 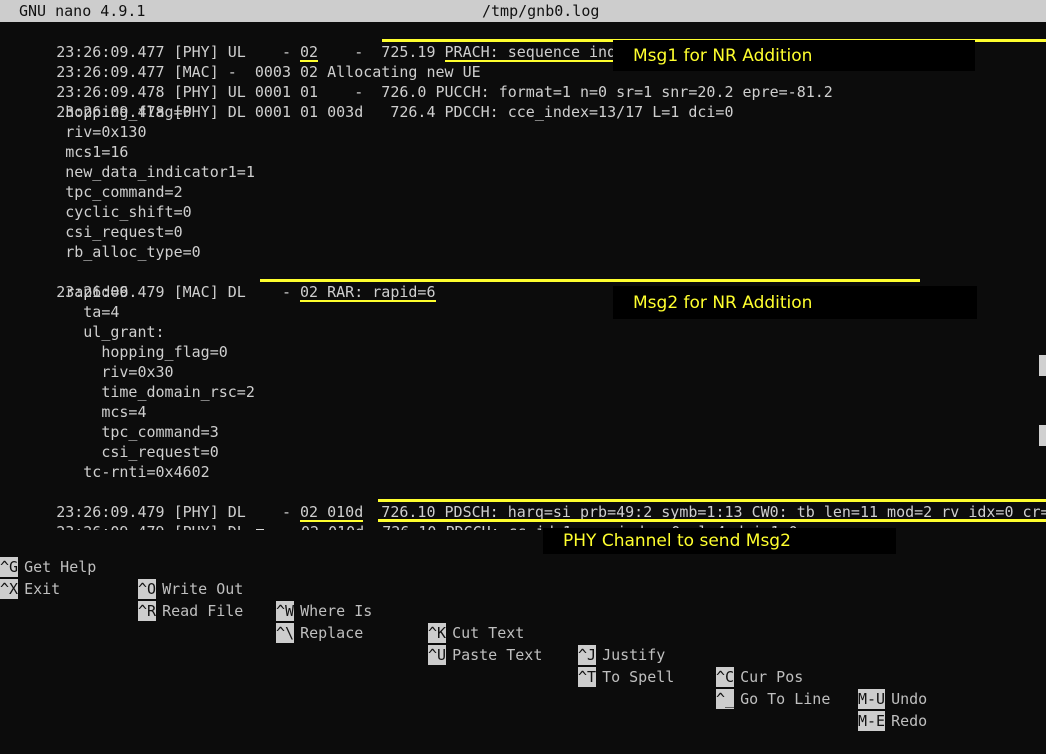 I want to click on shortcut-label: Justify, so click(x=634, y=655).